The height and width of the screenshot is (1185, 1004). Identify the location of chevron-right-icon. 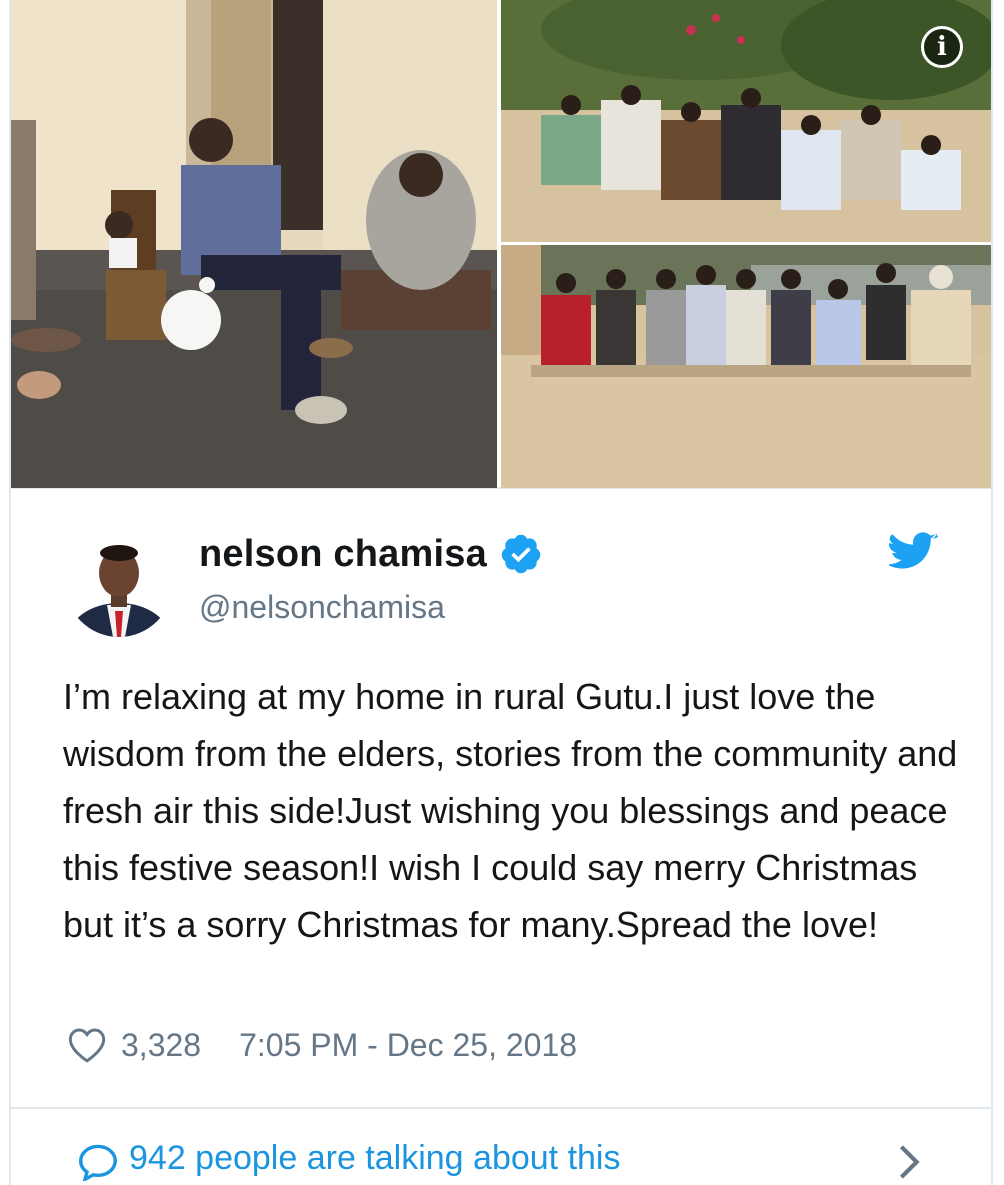
(909, 1162).